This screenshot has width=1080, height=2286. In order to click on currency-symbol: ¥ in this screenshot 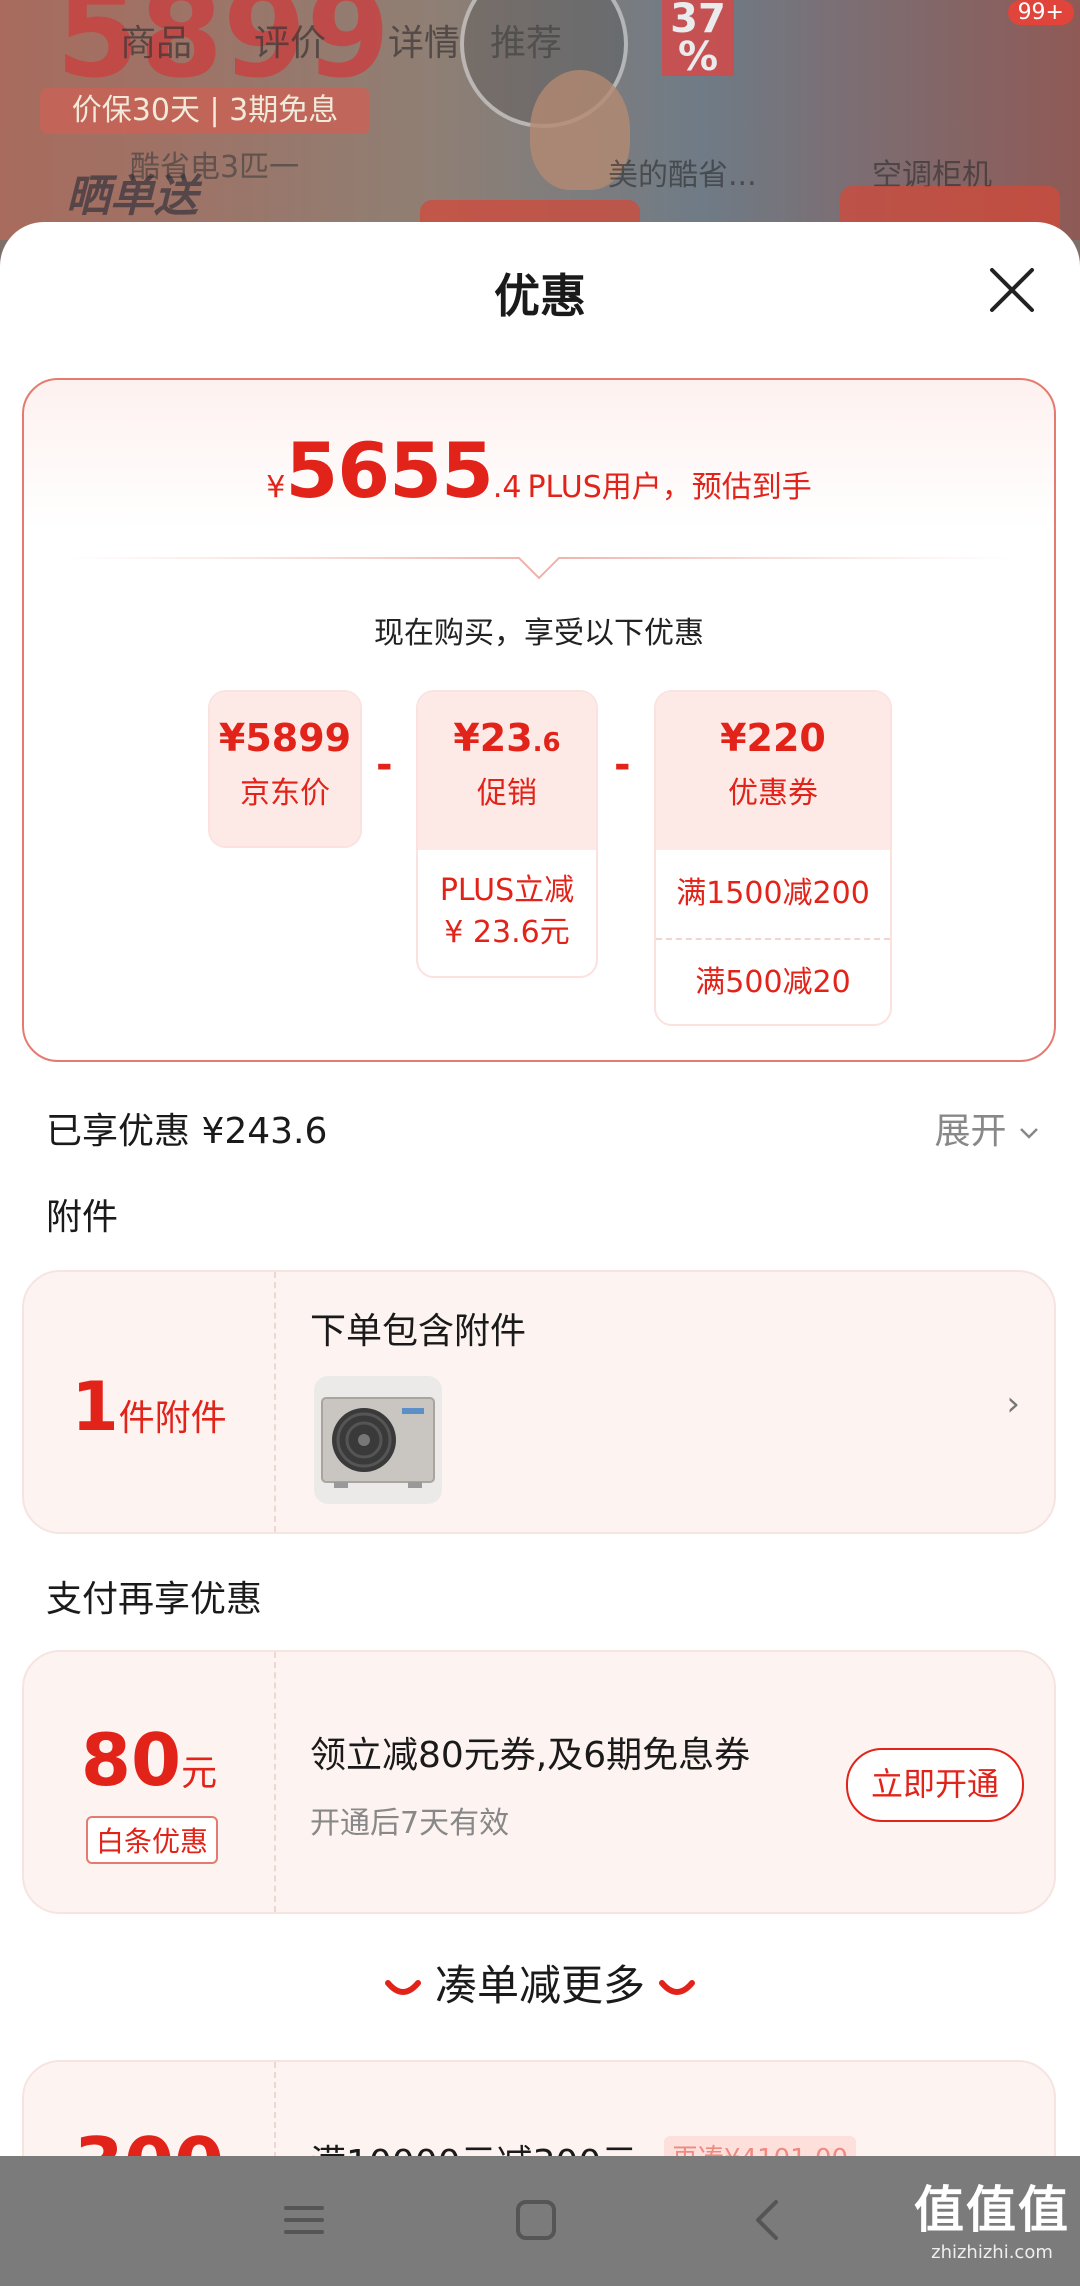, I will do `click(276, 487)`.